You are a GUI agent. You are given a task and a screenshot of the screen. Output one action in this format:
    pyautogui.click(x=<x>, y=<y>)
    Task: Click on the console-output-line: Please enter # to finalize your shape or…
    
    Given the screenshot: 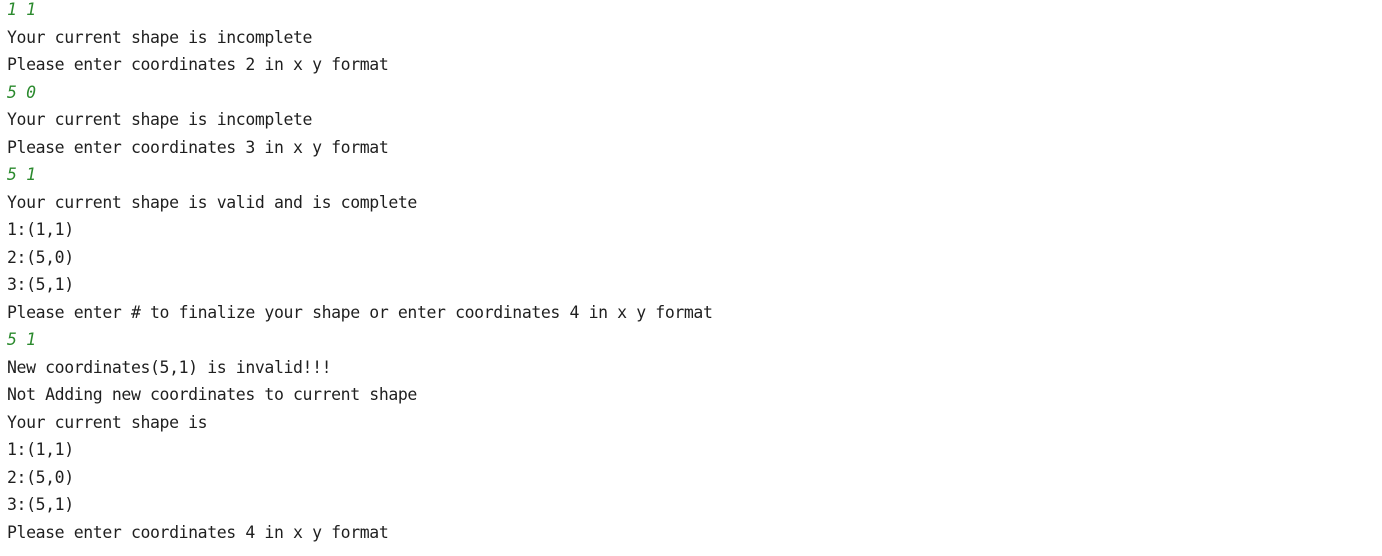 What is the action you would take?
    pyautogui.click(x=360, y=312)
    